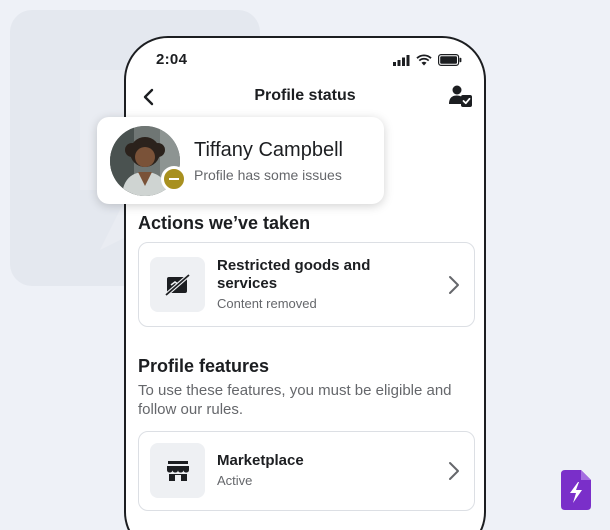 Image resolution: width=610 pixels, height=530 pixels. Describe the element at coordinates (461, 97) in the screenshot. I see `account-status-icon` at that location.